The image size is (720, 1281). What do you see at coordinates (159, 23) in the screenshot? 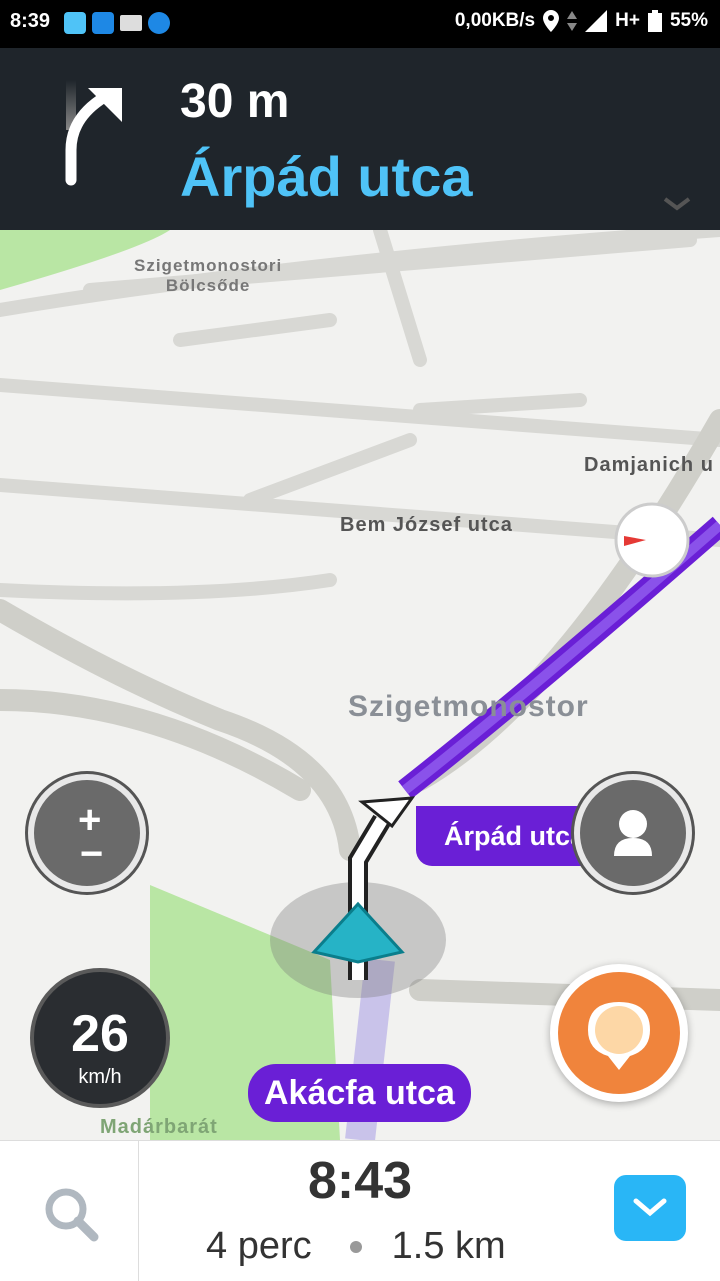
I see `search-notification-icon` at bounding box center [159, 23].